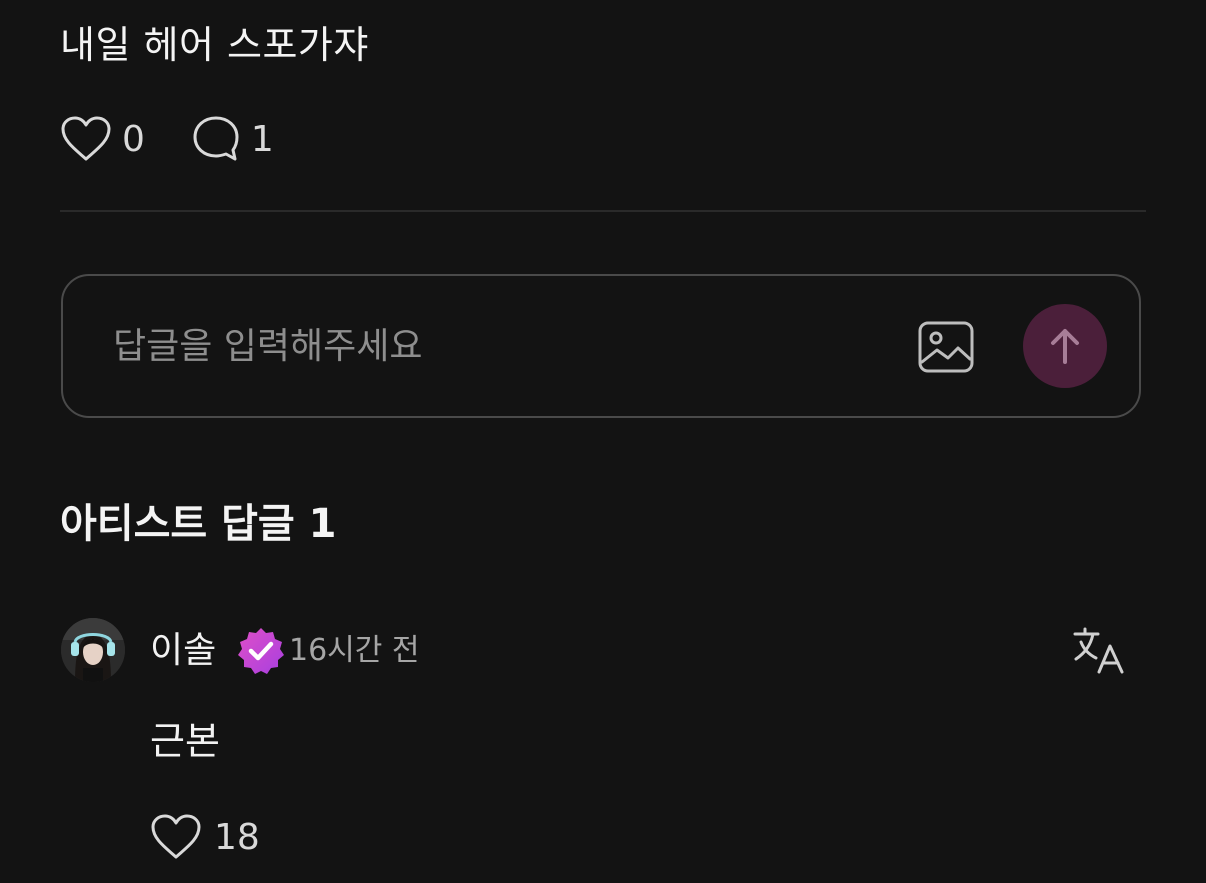 The width and height of the screenshot is (1206, 883). I want to click on reply-input, so click(493, 346).